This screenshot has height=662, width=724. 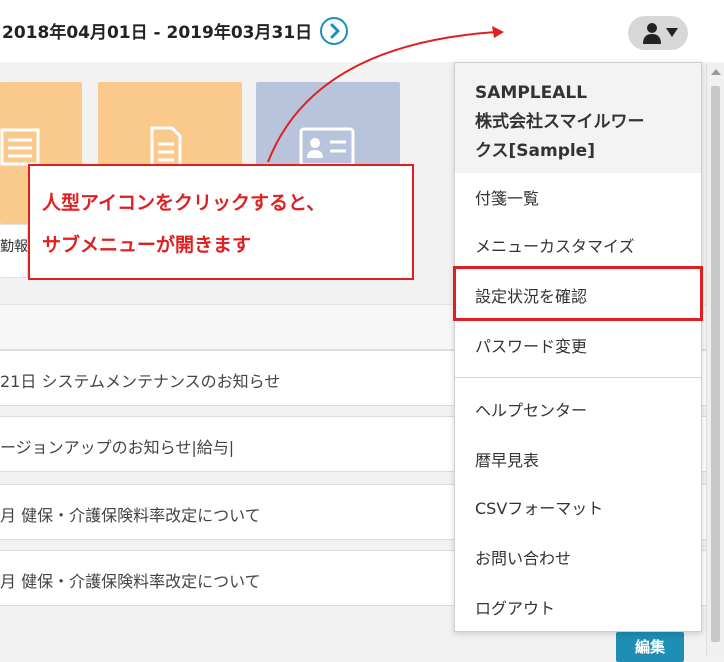 What do you see at coordinates (184, 203) in the screenshot?
I see `callout-line-1: 人型アイコンをクリックすると、` at bounding box center [184, 203].